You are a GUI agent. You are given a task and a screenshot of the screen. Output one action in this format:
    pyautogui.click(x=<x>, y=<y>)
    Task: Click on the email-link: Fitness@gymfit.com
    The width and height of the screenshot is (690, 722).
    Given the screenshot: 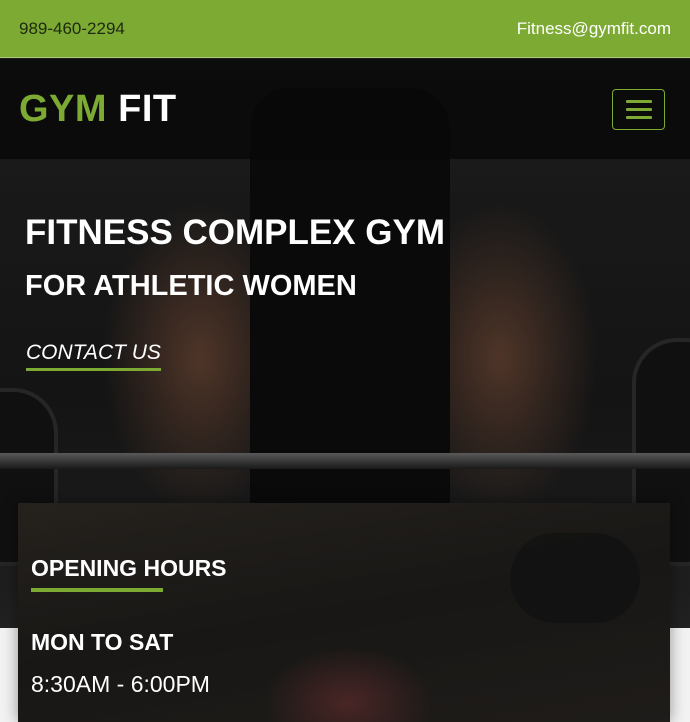 What is the action you would take?
    pyautogui.click(x=594, y=29)
    